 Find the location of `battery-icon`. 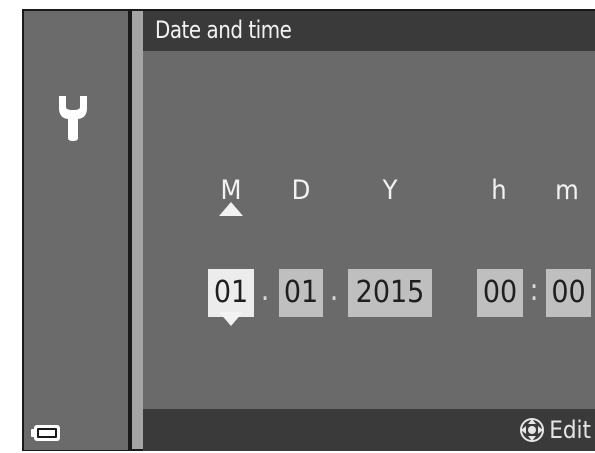

battery-icon is located at coordinates (45, 433).